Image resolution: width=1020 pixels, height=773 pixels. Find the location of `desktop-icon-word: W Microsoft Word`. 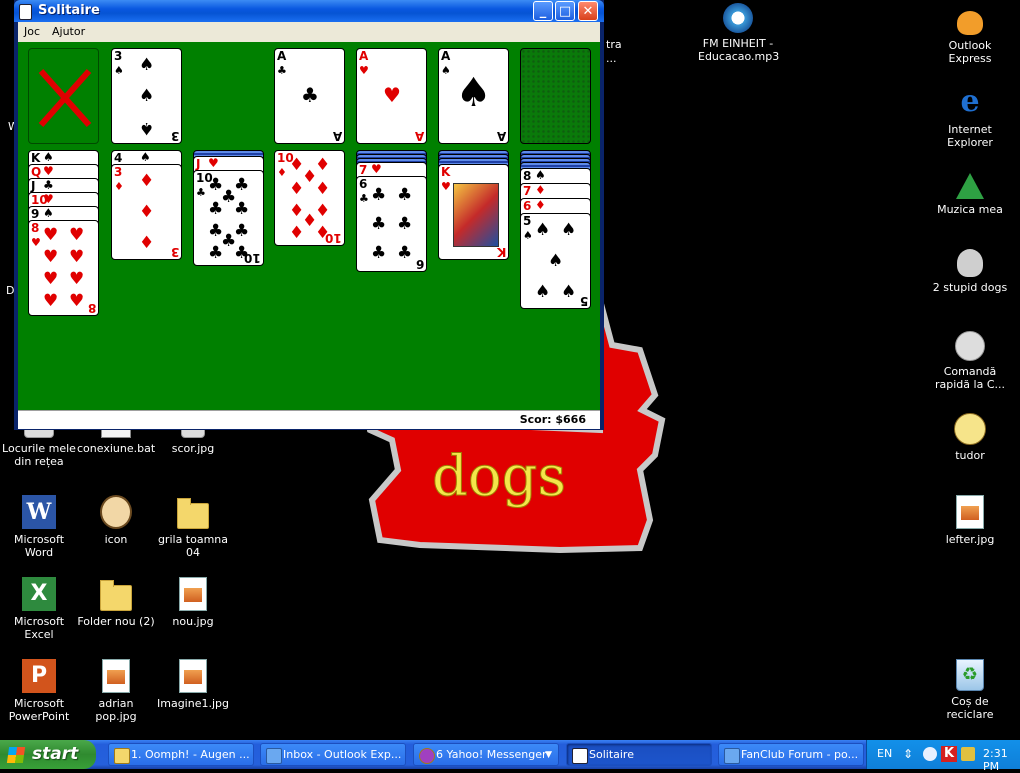

desktop-icon-word: W Microsoft Word is located at coordinates (39, 527).